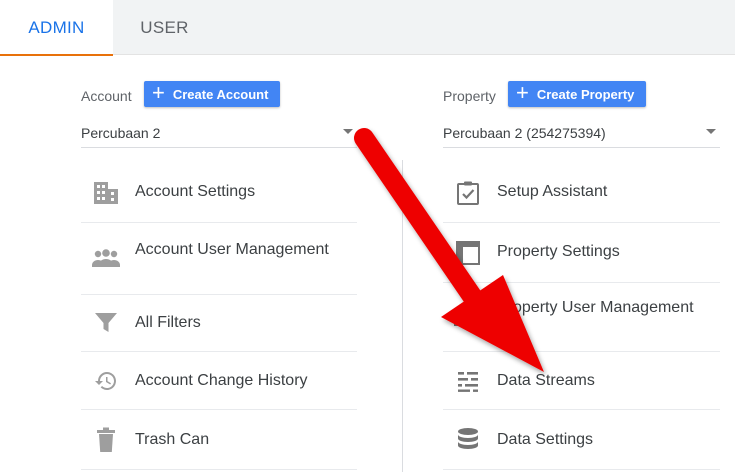 This screenshot has width=735, height=472. I want to click on column-divider, so click(402, 316).